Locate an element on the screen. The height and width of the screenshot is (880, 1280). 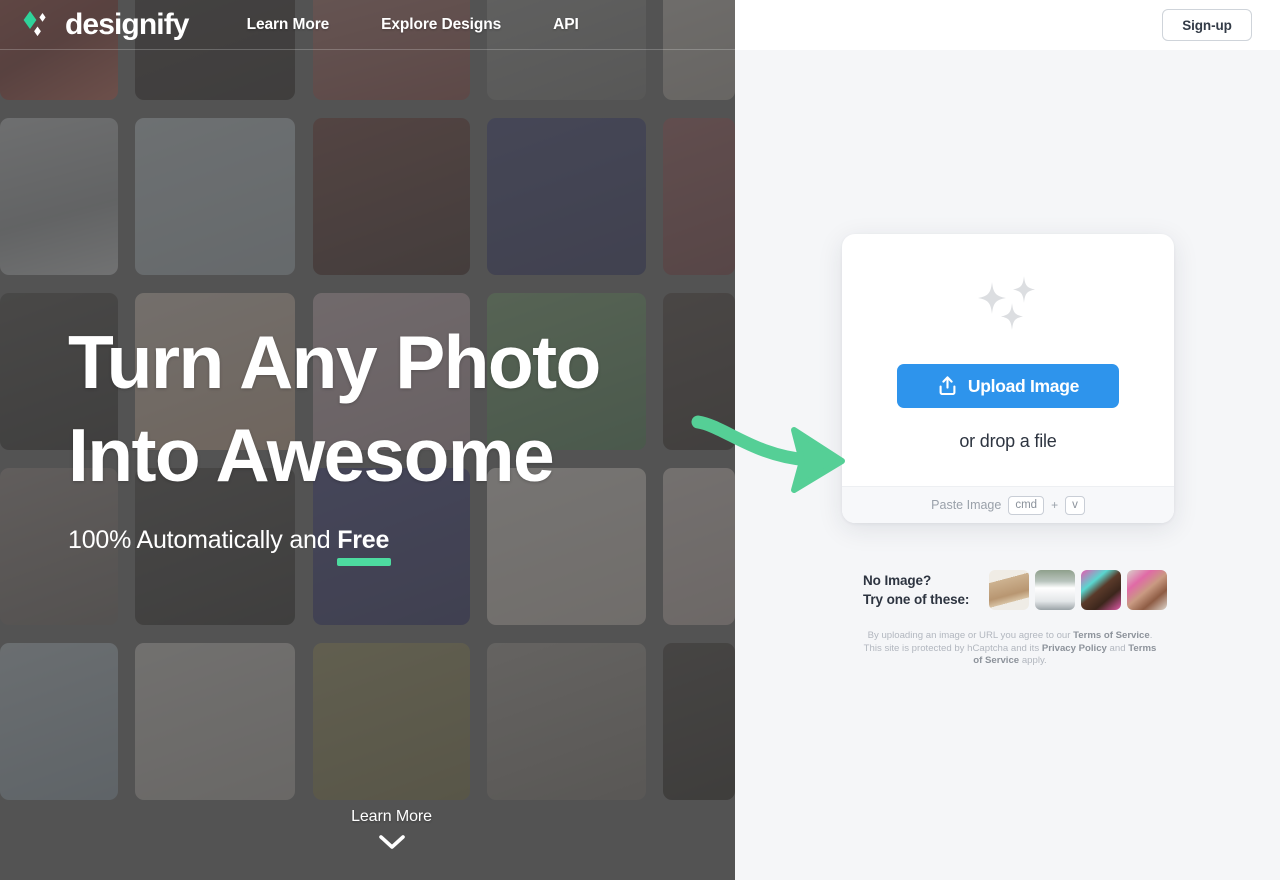
chevron-down-icon is located at coordinates (391, 842).